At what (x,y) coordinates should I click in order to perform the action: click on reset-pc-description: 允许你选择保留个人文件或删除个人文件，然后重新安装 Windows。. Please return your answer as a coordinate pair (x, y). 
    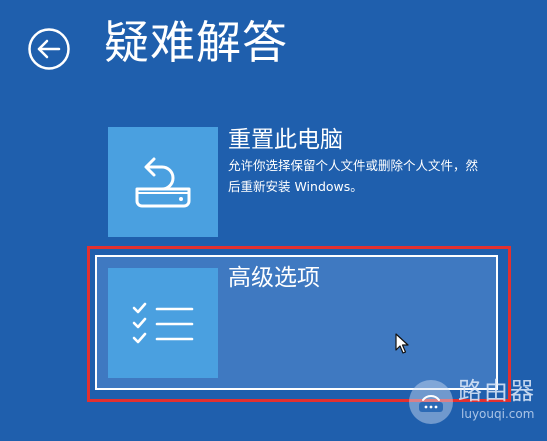
    Looking at the image, I should click on (353, 176).